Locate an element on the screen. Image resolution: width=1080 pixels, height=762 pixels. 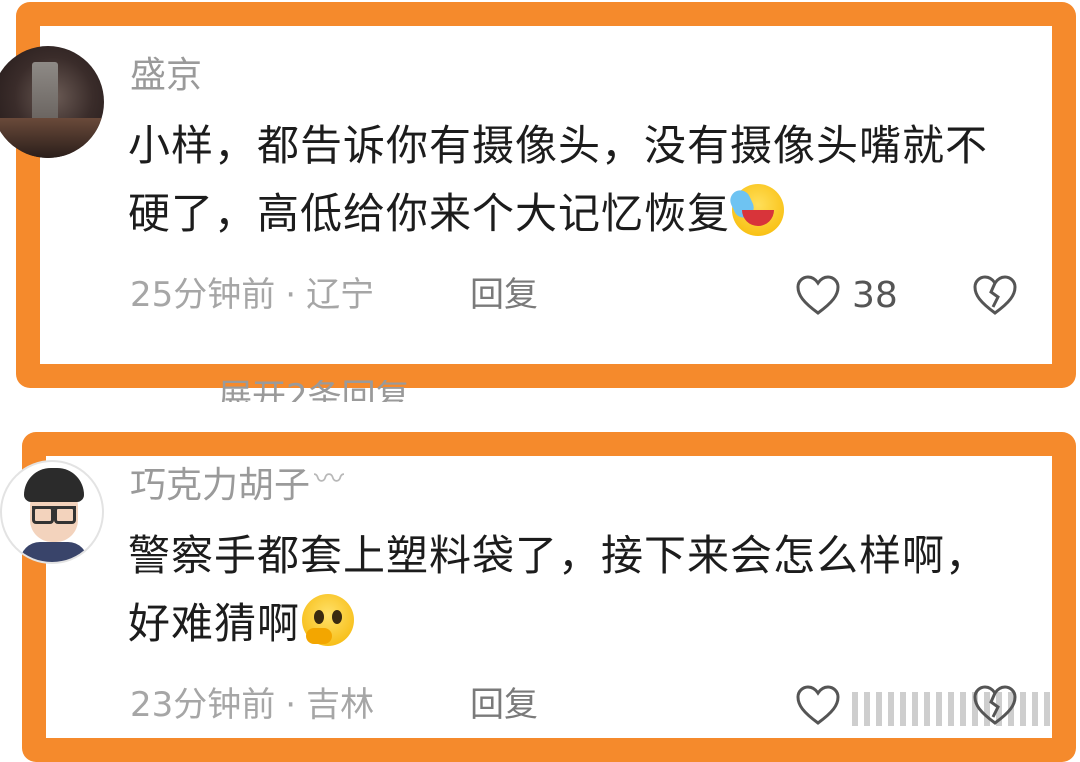
watermark is located at coordinates (952, 709).